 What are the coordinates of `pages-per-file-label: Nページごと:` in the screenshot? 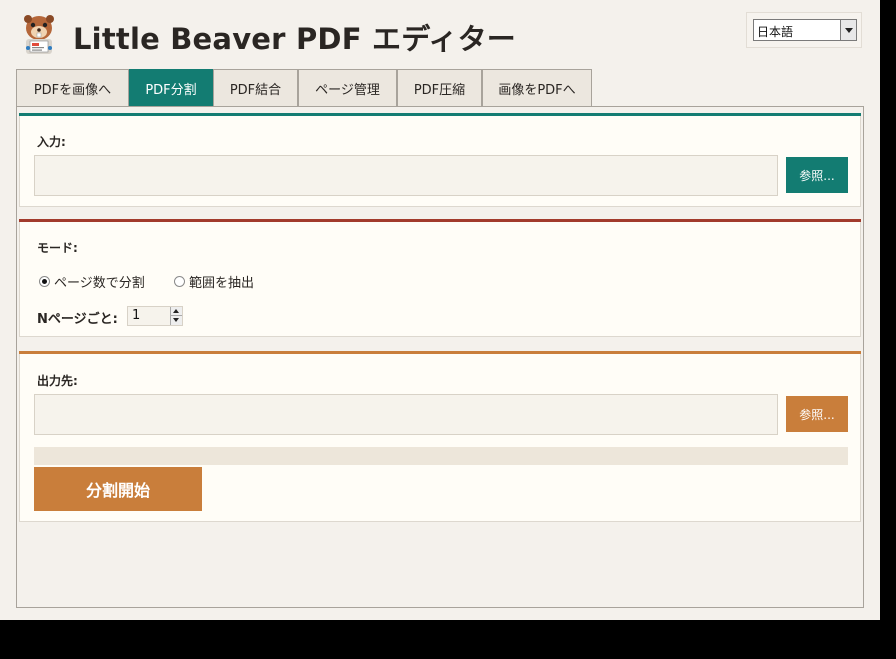 It's located at (77, 319).